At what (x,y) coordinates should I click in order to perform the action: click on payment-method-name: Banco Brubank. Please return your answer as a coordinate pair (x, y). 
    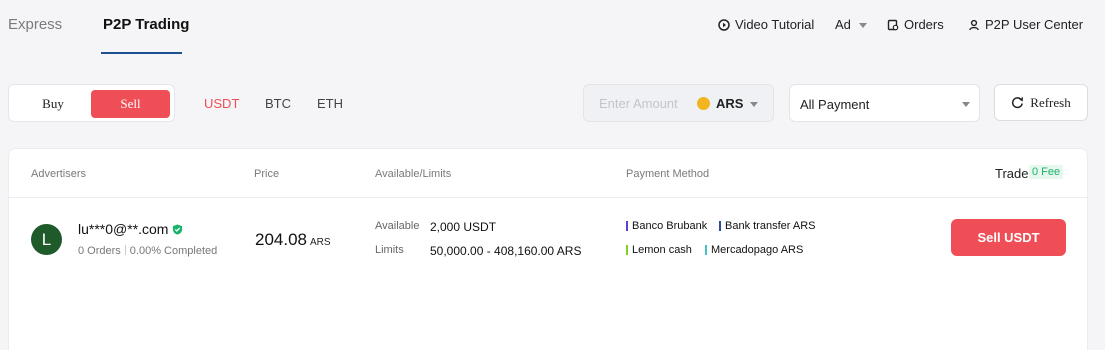
    Looking at the image, I should click on (670, 226).